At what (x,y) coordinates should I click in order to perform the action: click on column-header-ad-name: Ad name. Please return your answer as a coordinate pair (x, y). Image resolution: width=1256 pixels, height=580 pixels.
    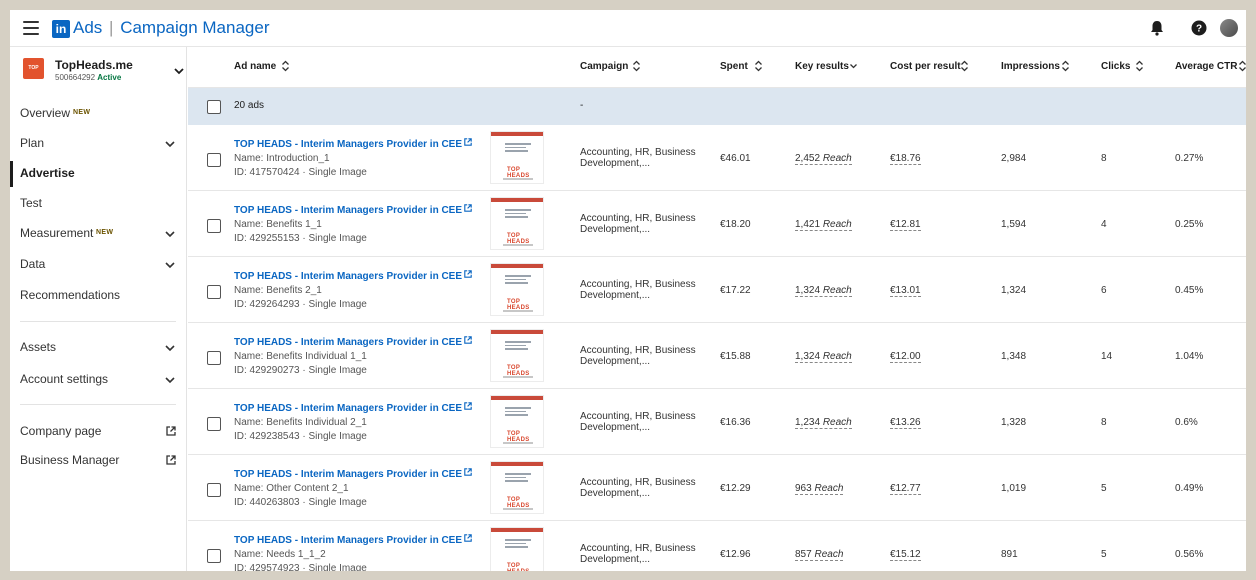
    Looking at the image, I should click on (255, 66).